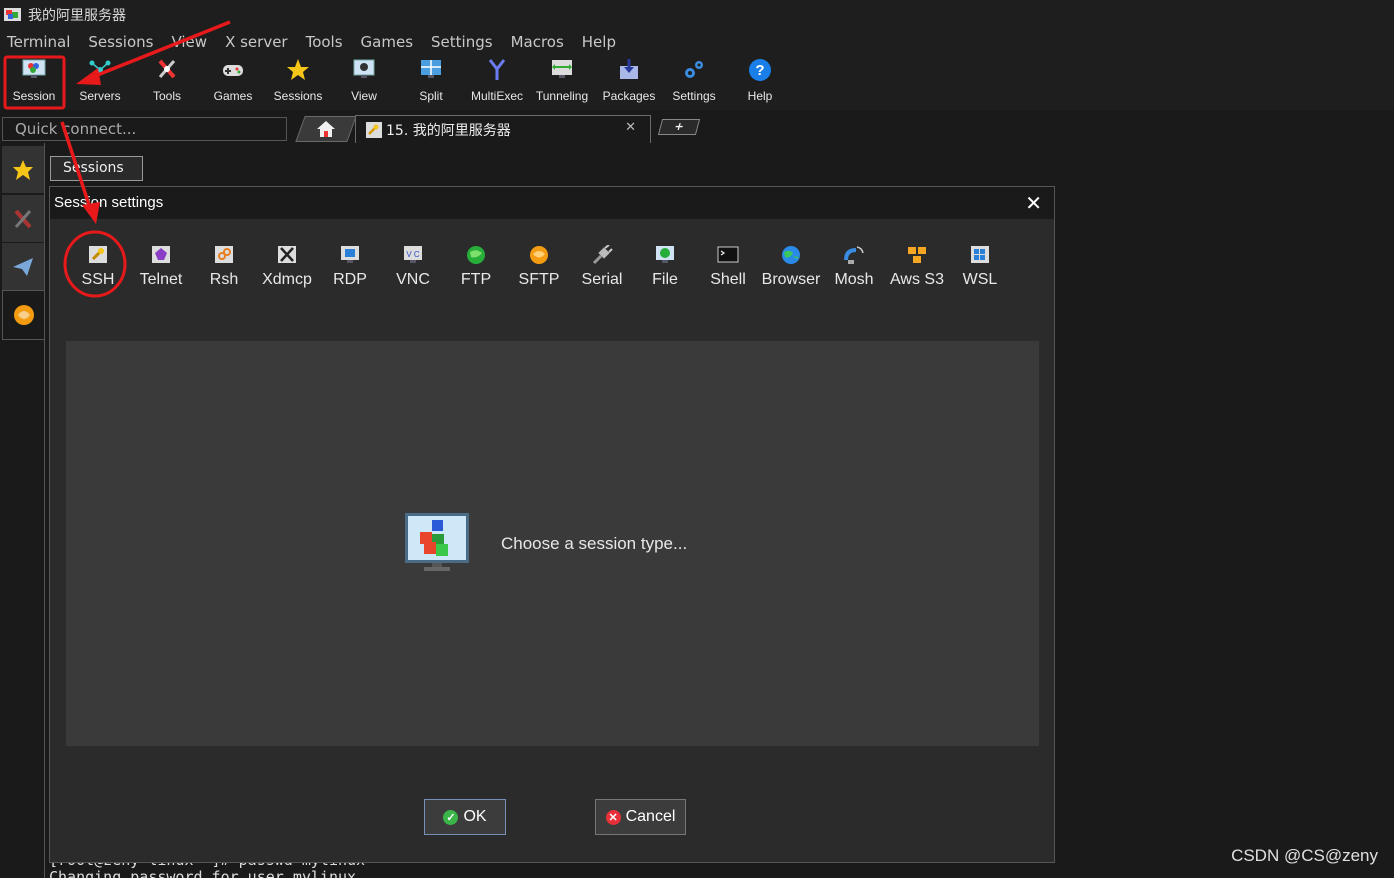 The width and height of the screenshot is (1394, 878). I want to click on sidebar-macros-button, so click(23, 267).